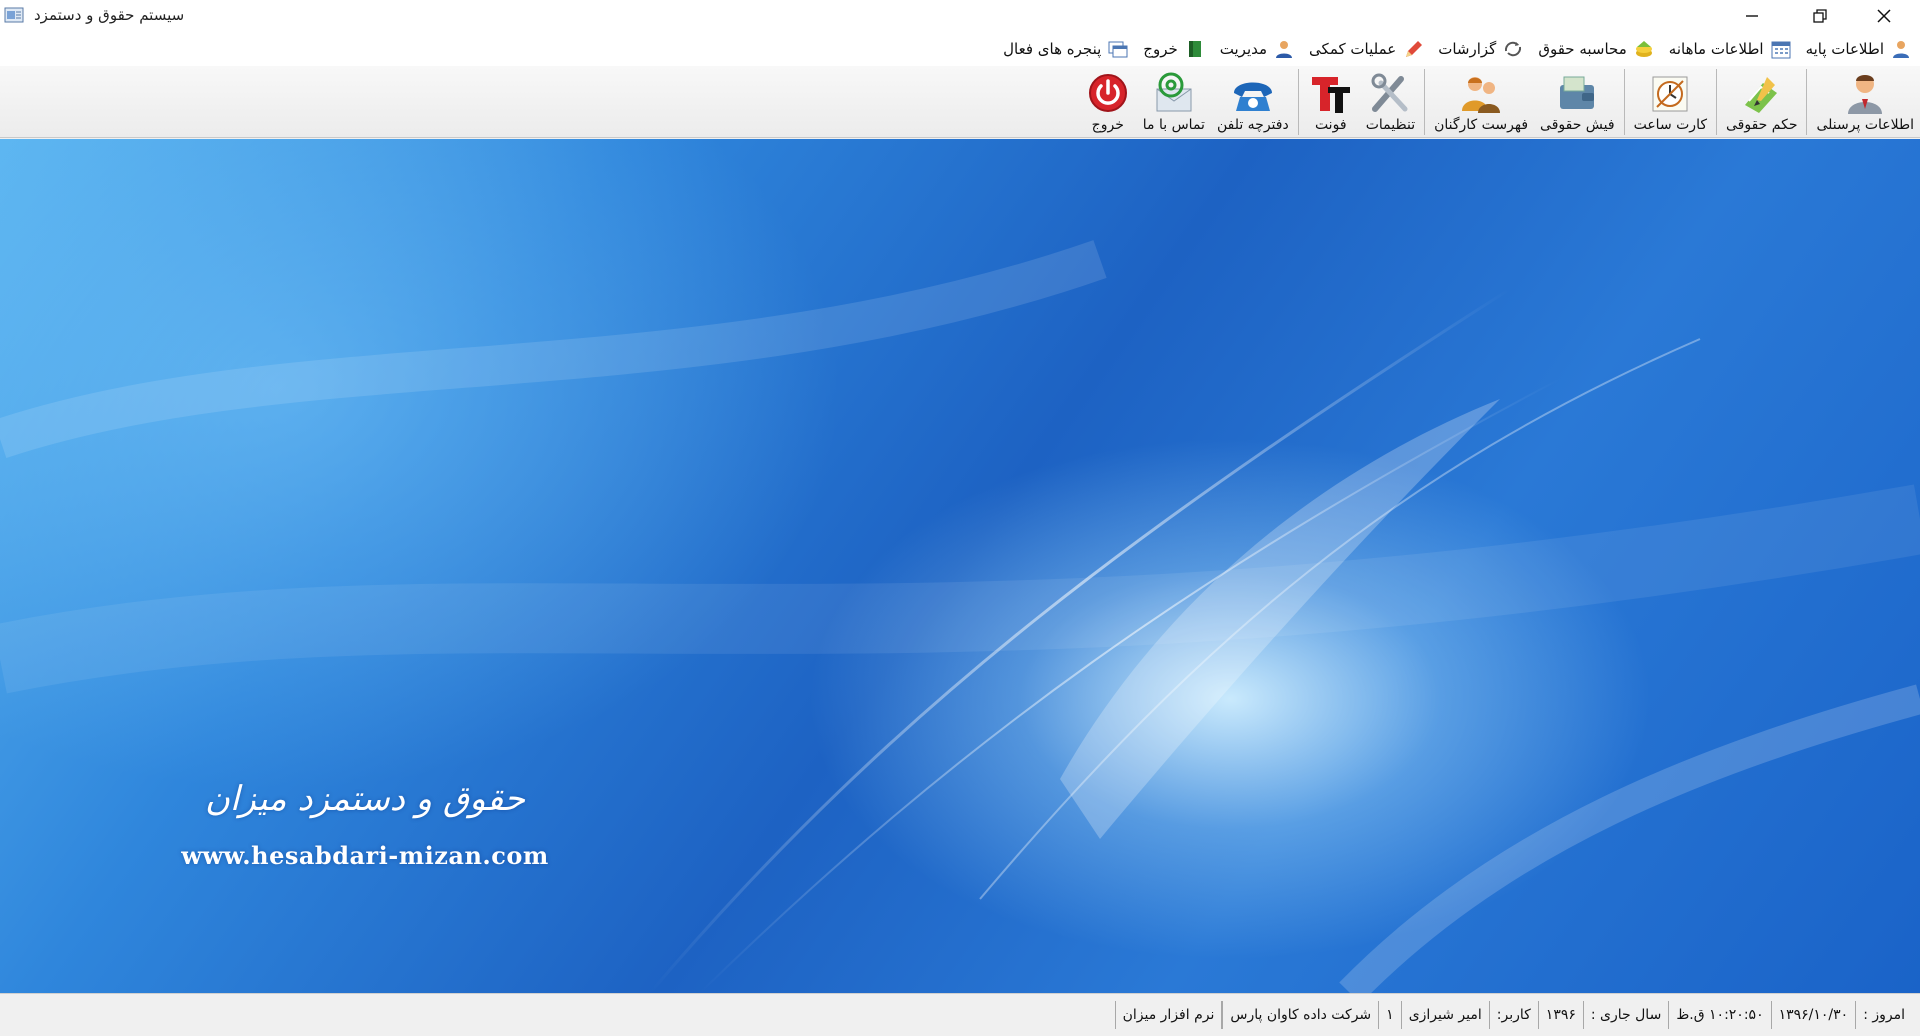 The height and width of the screenshot is (1036, 1920). Describe the element at coordinates (1168, 1015) in the screenshot. I see `status-software: نرم افزار میزان` at that location.